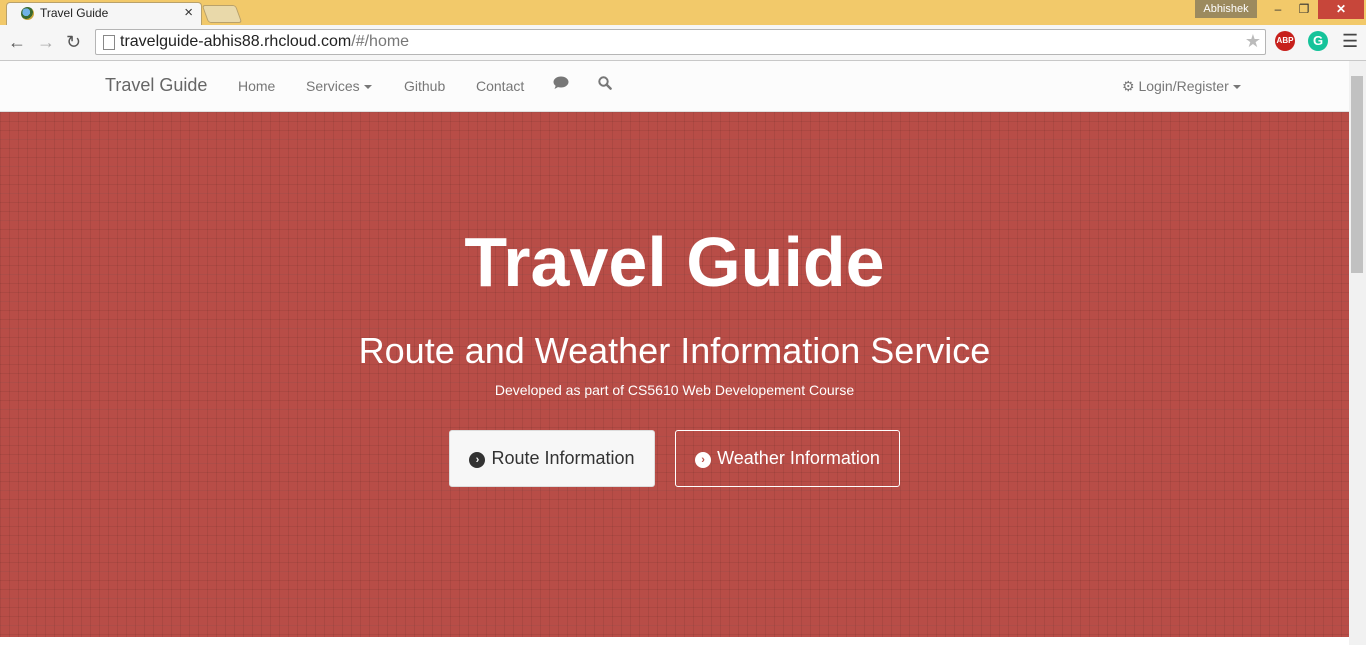 The height and width of the screenshot is (645, 1366). What do you see at coordinates (380, 41) in the screenshot?
I see `url-path: /#/home` at bounding box center [380, 41].